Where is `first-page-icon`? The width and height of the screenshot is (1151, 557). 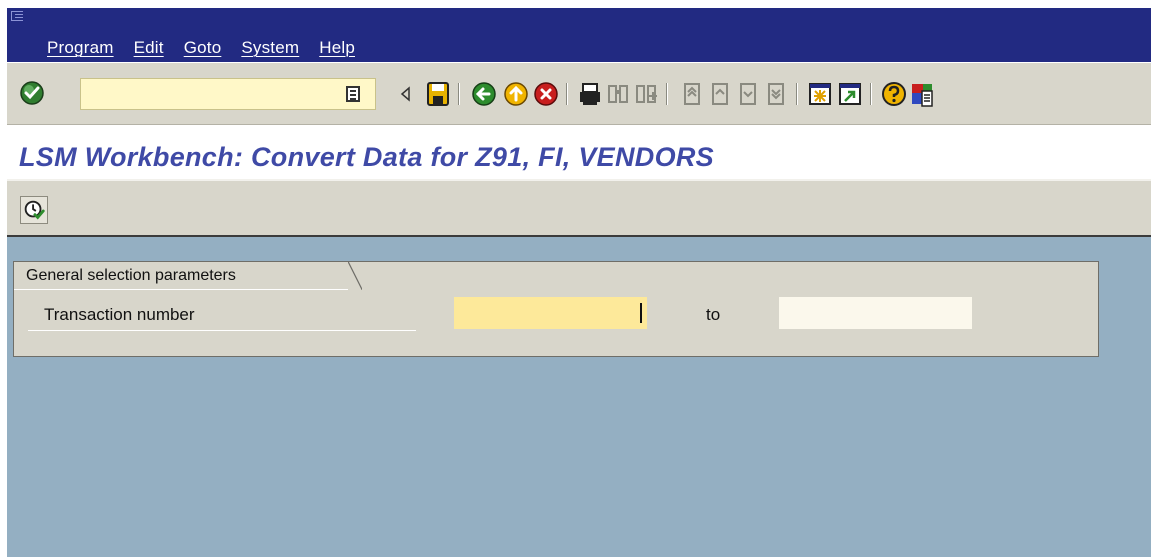
first-page-icon is located at coordinates (692, 94).